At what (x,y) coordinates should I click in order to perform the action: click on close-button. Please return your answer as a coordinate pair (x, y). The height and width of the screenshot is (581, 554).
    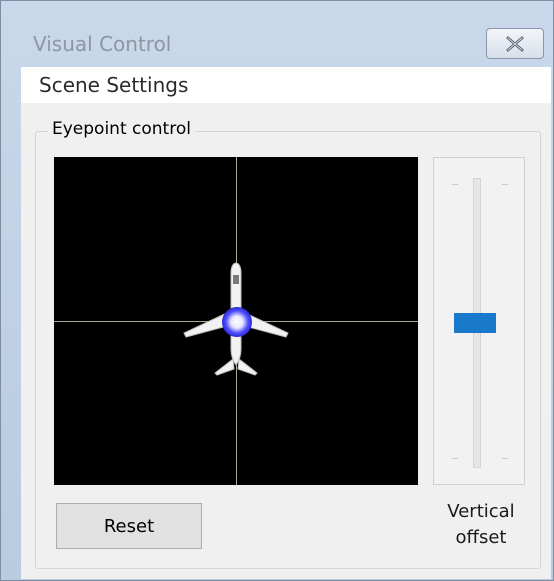
    Looking at the image, I should click on (515, 43).